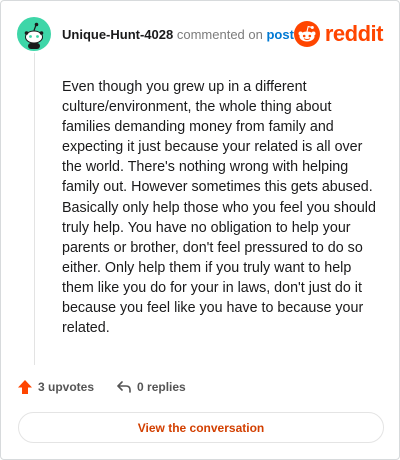  What do you see at coordinates (219, 34) in the screenshot?
I see `commented-on-text: commented on` at bounding box center [219, 34].